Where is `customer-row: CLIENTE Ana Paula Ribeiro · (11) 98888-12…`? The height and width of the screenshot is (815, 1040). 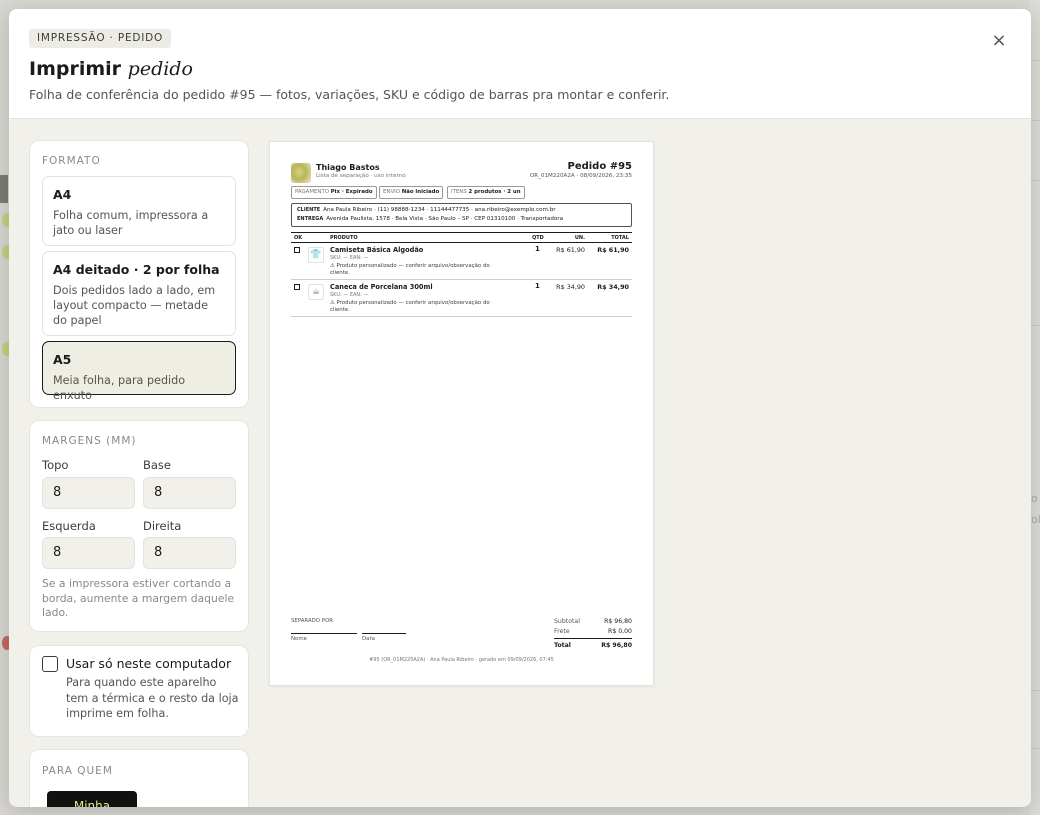 customer-row: CLIENTE Ana Paula Ribeiro · (11) 98888-12… is located at coordinates (426, 210).